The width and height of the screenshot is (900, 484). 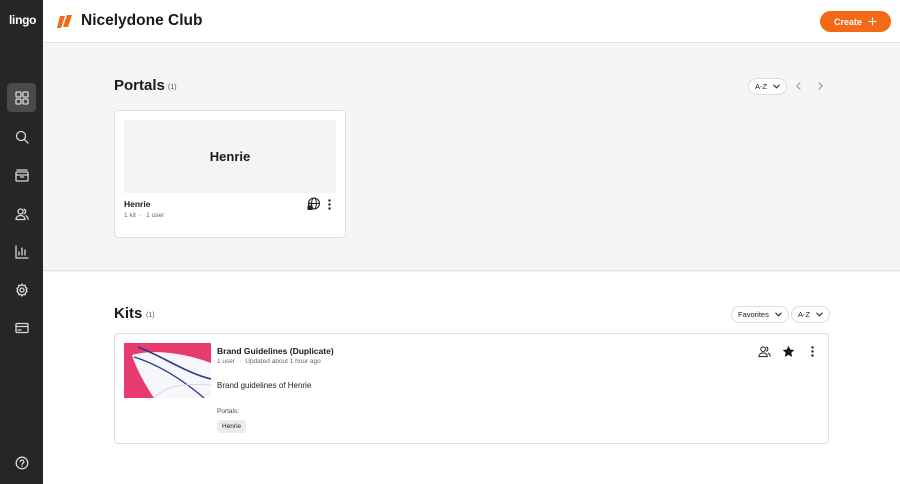 I want to click on kit-updated: Updated about 1 hour ago, so click(x=283, y=361).